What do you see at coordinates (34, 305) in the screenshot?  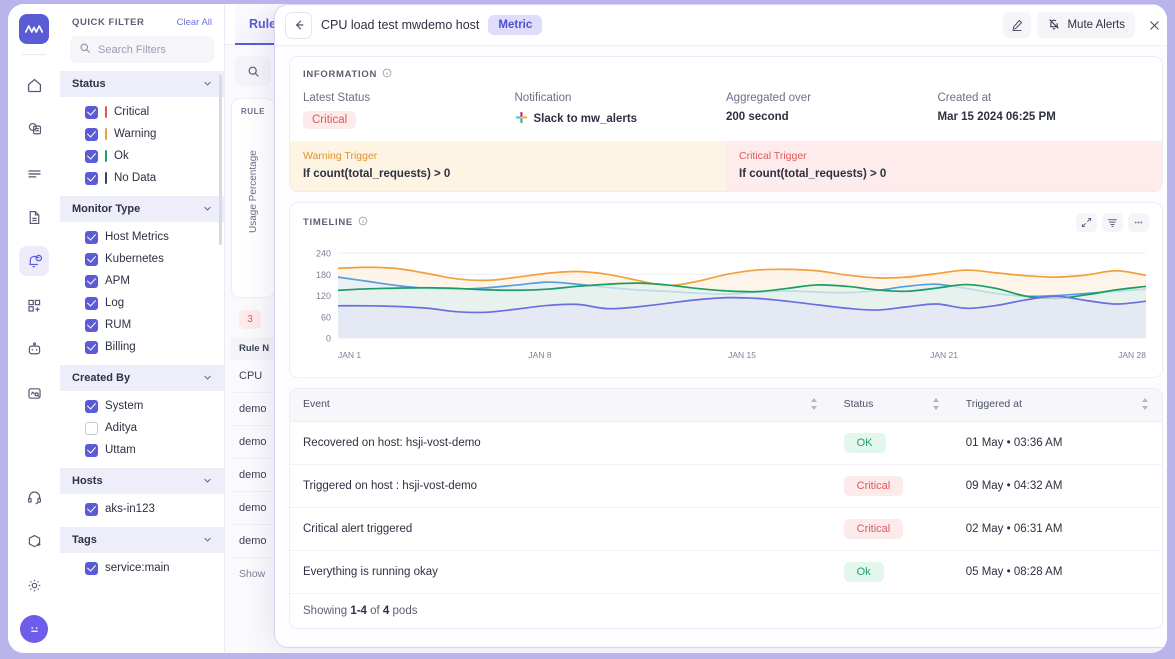 I see `add-widget-icon` at bounding box center [34, 305].